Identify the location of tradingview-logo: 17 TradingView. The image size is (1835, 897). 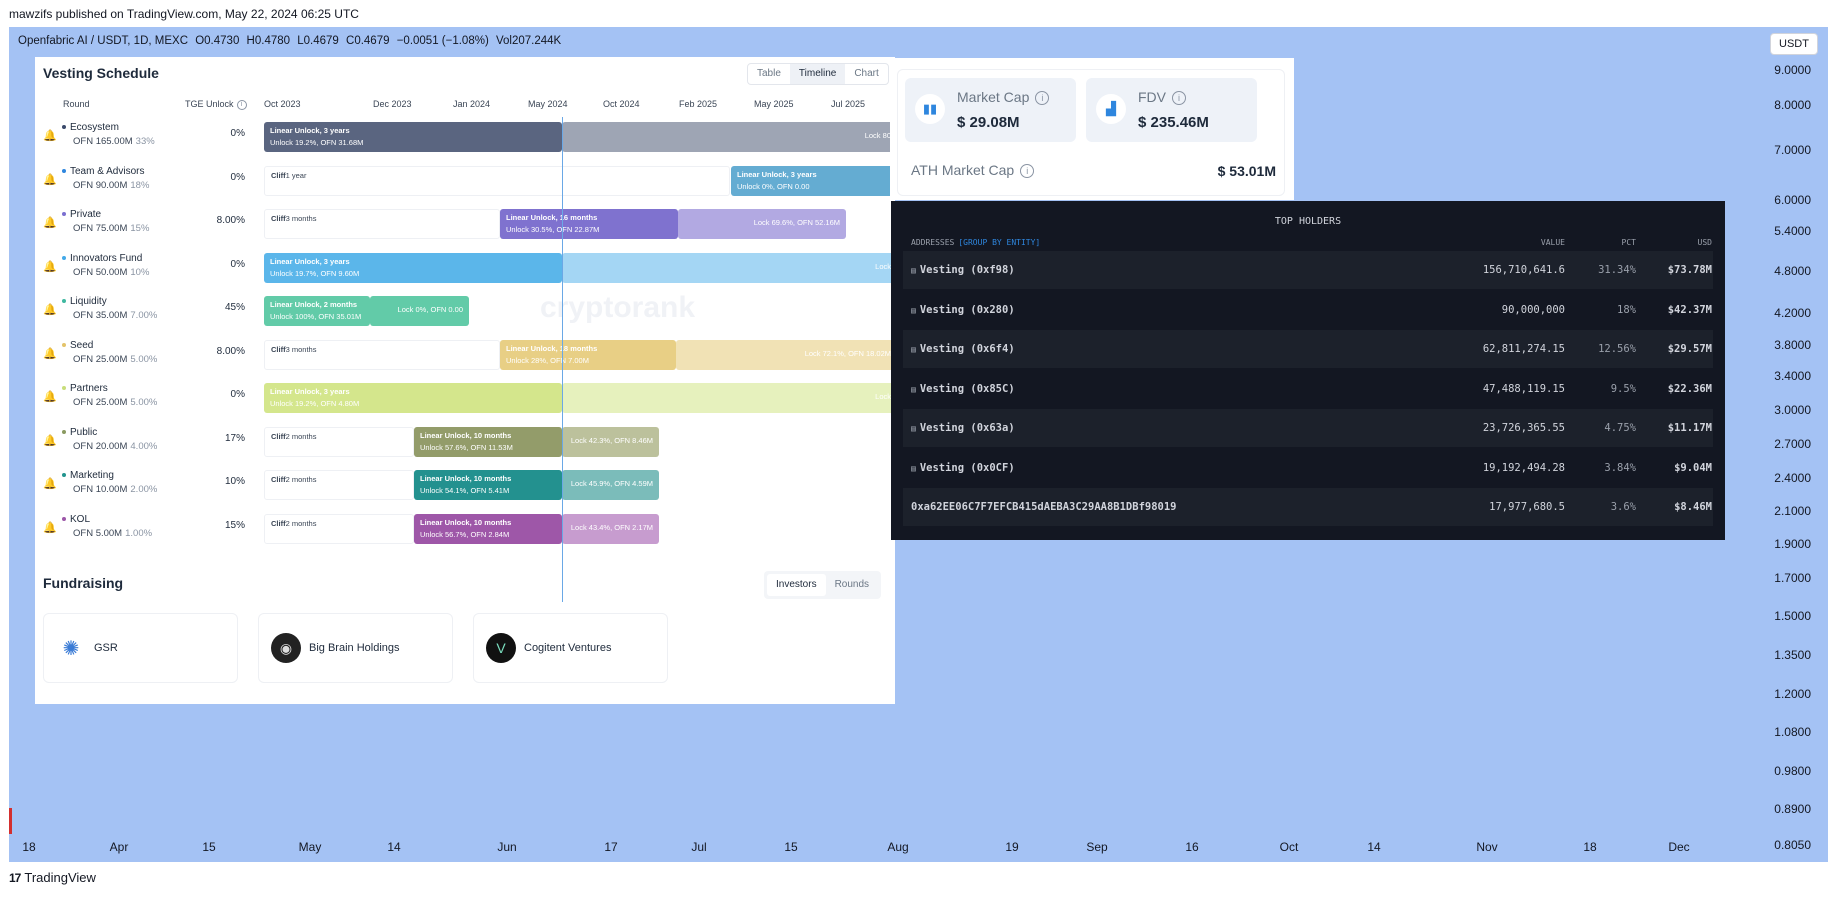
(52, 877).